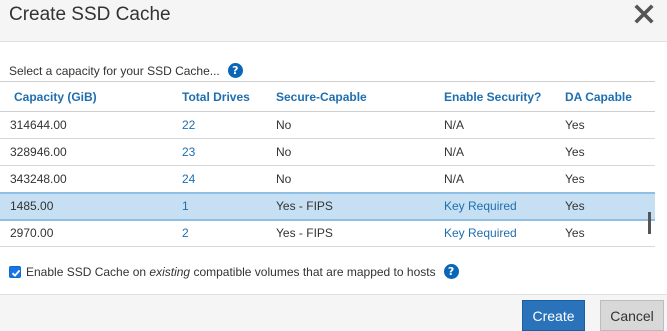 The width and height of the screenshot is (667, 331). I want to click on table-row: 2970.00 2 Yes - FIPS Key Required Yes, so click(327, 233).